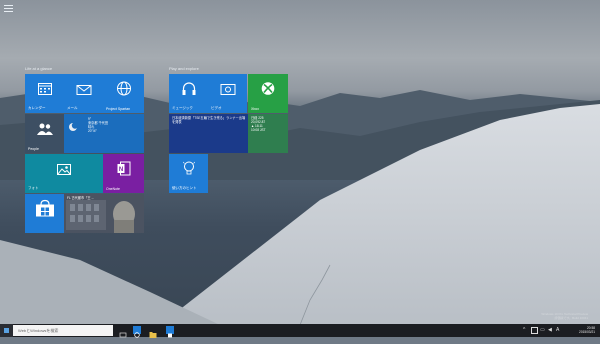 The height and width of the screenshot is (344, 600). I want to click on money-line4: 10:08 JST, so click(258, 130).